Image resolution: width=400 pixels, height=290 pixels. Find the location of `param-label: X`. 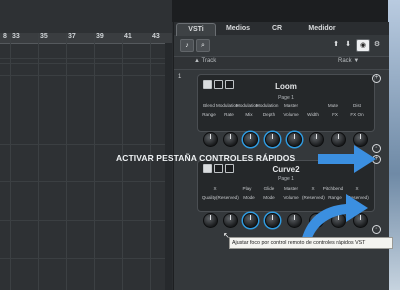

param-label: X is located at coordinates (215, 188).